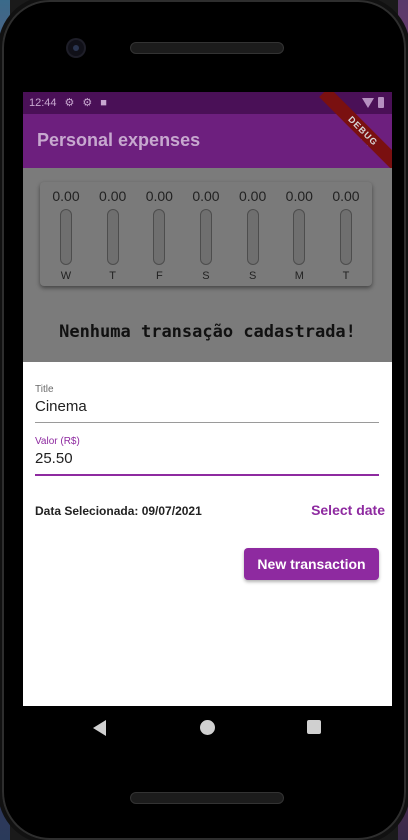 The image size is (408, 840). I want to click on chart-bars: 0.00 W 0.00 T 0.00 F 0.00 S 0.00 S 0.00 M 0.00 T, so click(206, 234).